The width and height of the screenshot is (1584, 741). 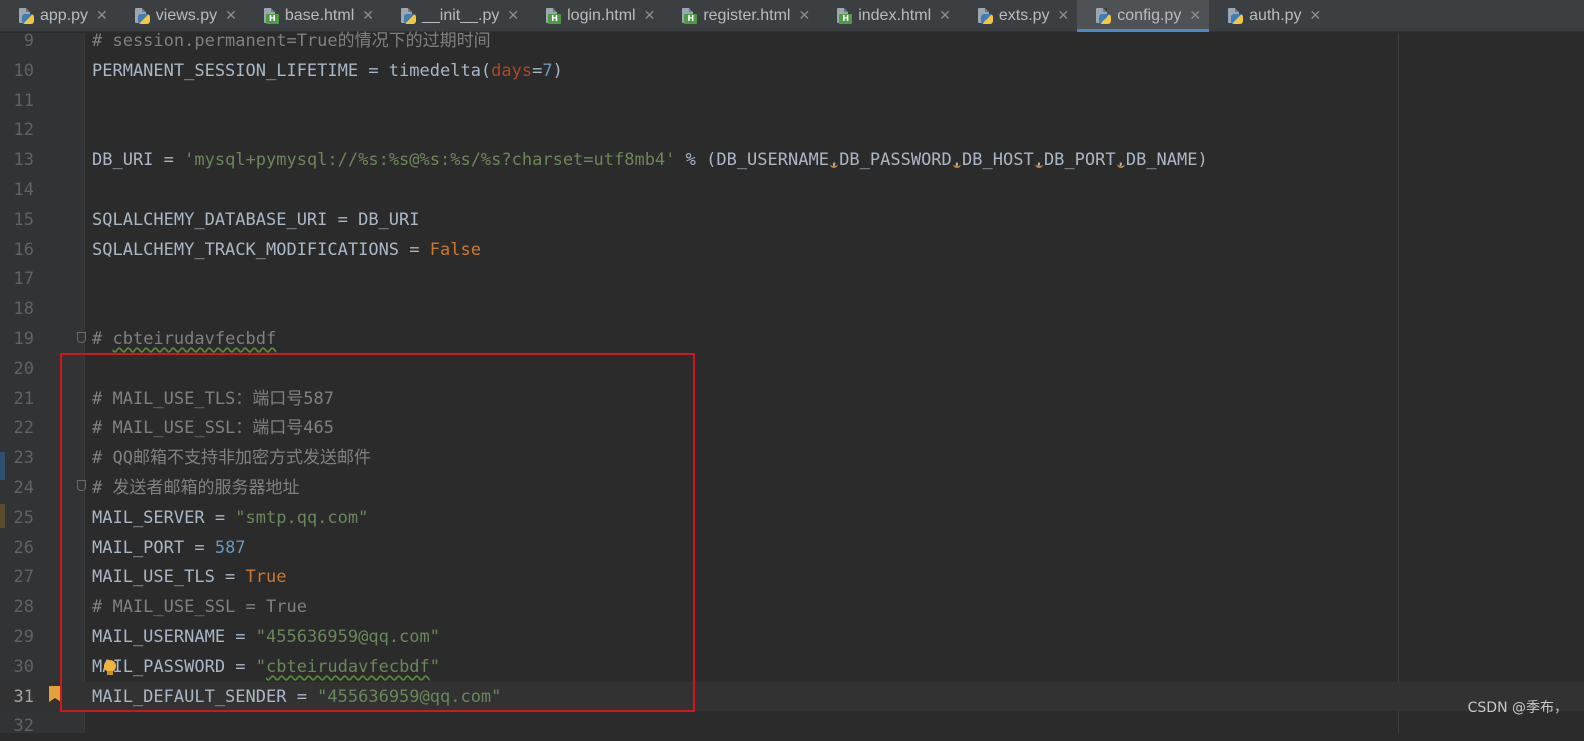 What do you see at coordinates (547, 70) in the screenshot?
I see `code-token: 7` at bounding box center [547, 70].